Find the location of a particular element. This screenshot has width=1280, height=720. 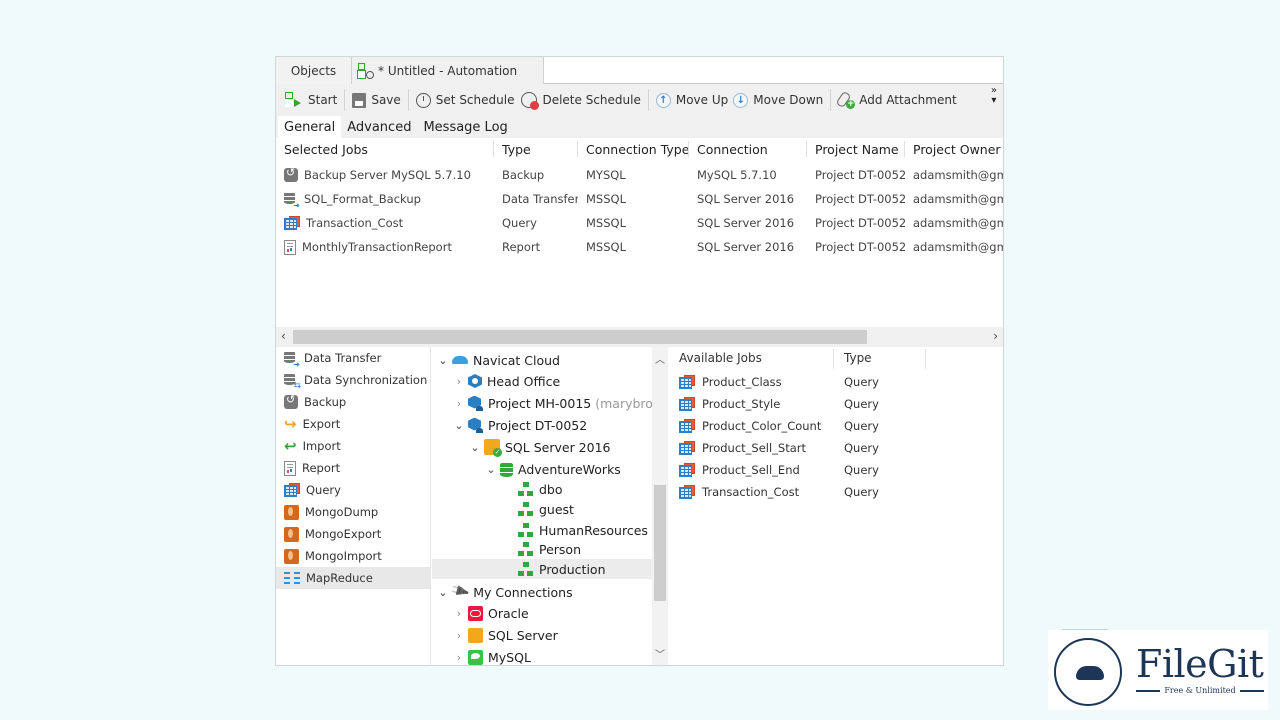

column-header-project-owner: Project Owner N is located at coordinates (954, 149).